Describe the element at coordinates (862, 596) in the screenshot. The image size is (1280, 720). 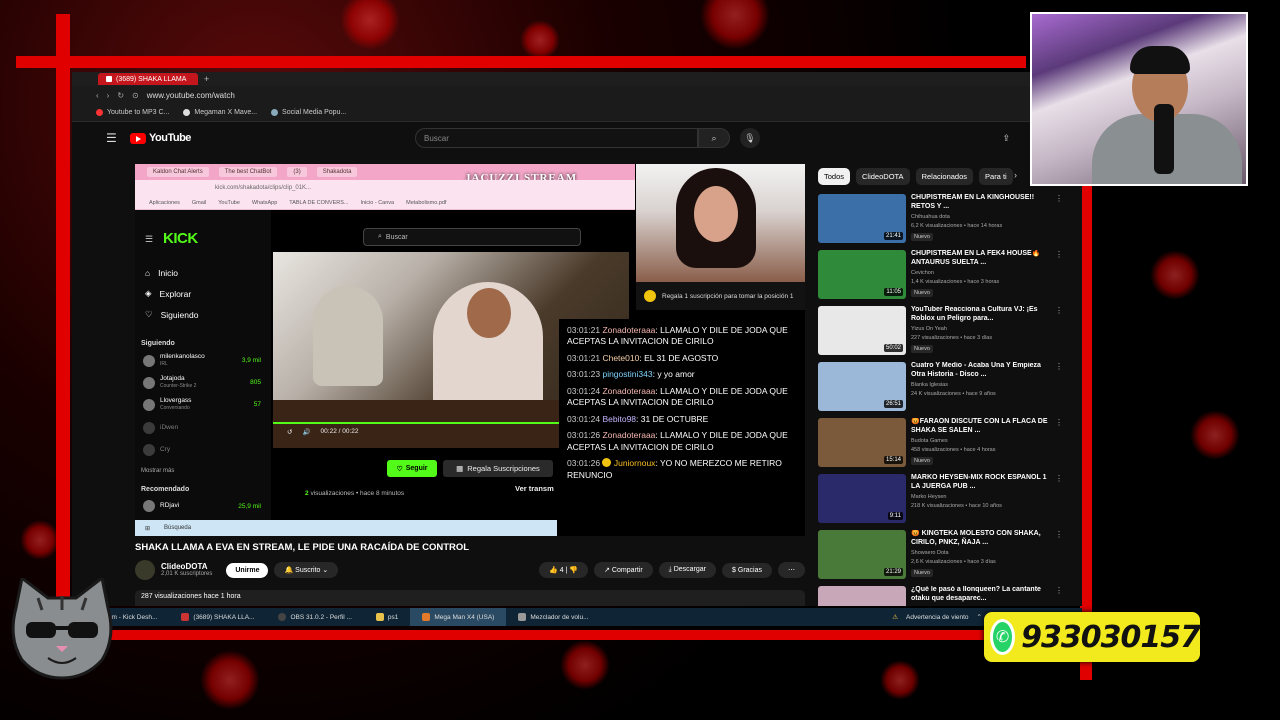
I see `video-thumbnail` at that location.